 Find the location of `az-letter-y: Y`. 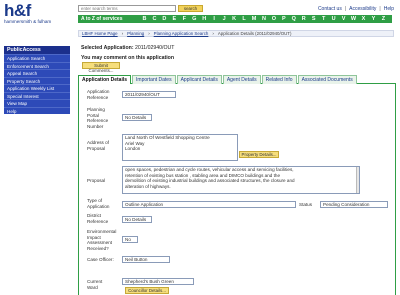

az-letter-y: Y is located at coordinates (373, 19).